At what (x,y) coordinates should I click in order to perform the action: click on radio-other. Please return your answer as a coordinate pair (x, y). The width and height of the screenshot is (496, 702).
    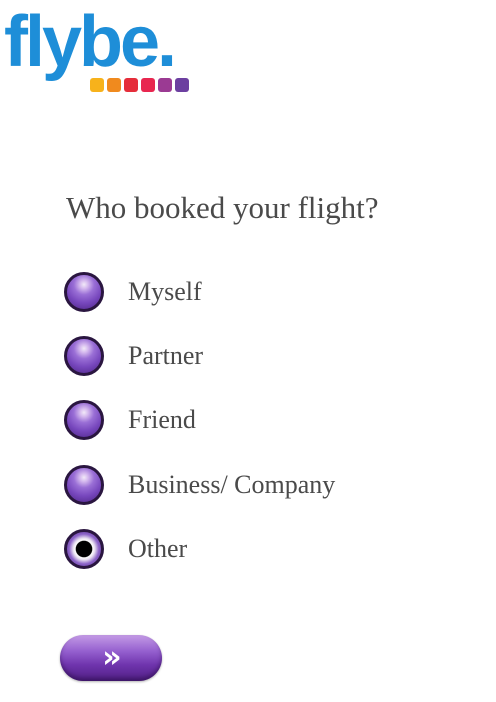
    Looking at the image, I should click on (84, 549).